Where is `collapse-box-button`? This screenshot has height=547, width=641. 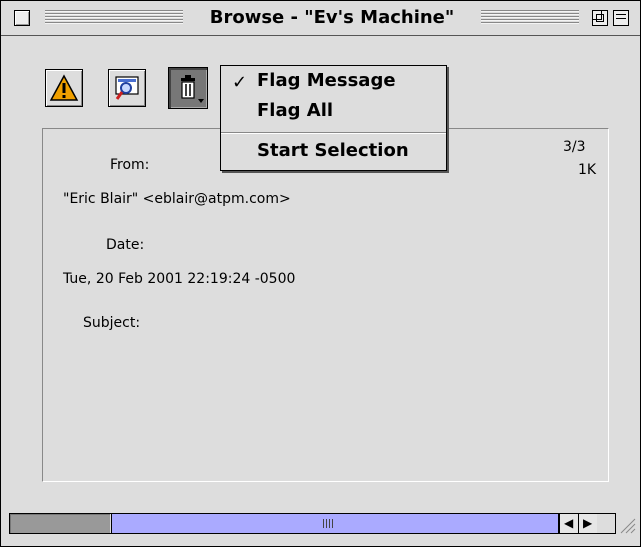
collapse-box-button is located at coordinates (621, 18).